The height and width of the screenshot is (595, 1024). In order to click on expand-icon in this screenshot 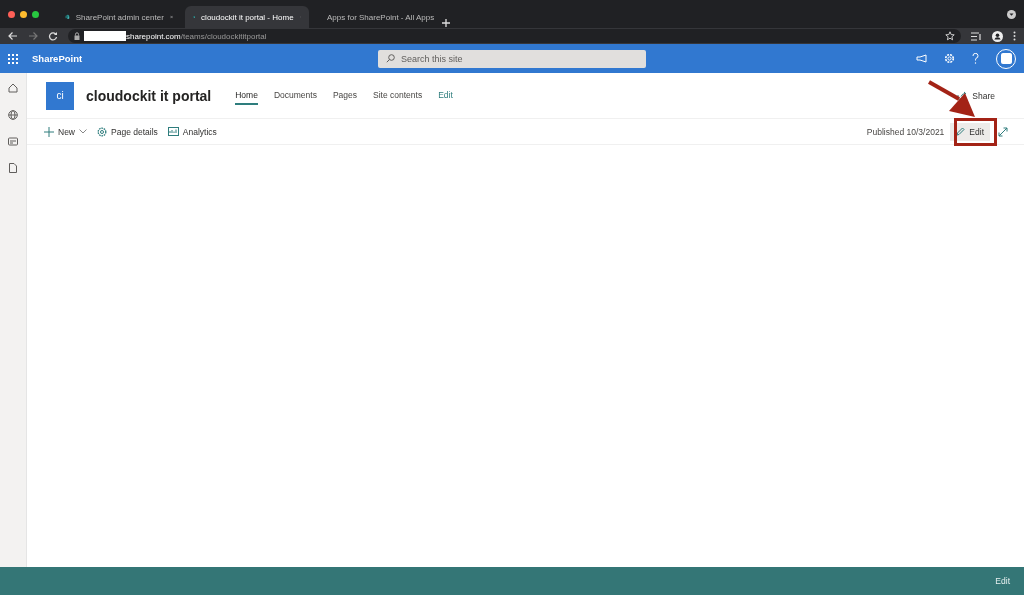, I will do `click(1003, 131)`.